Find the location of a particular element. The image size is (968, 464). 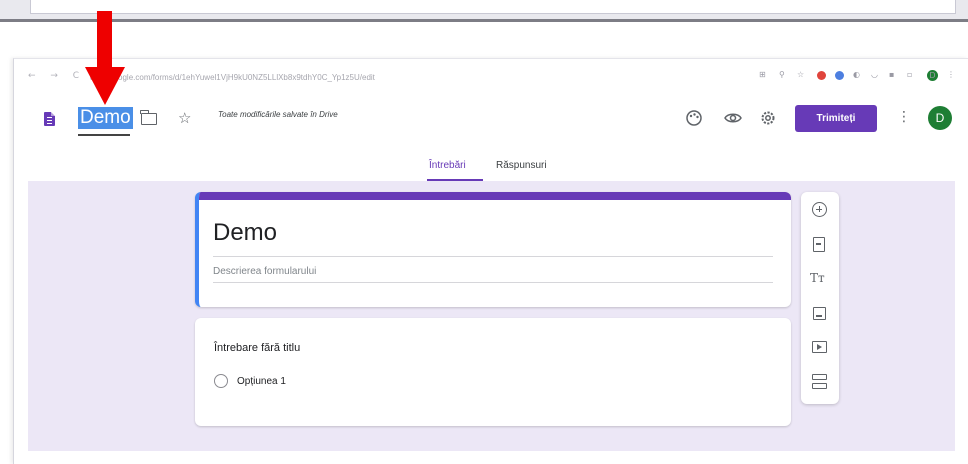

palette-icon is located at coordinates (694, 120).